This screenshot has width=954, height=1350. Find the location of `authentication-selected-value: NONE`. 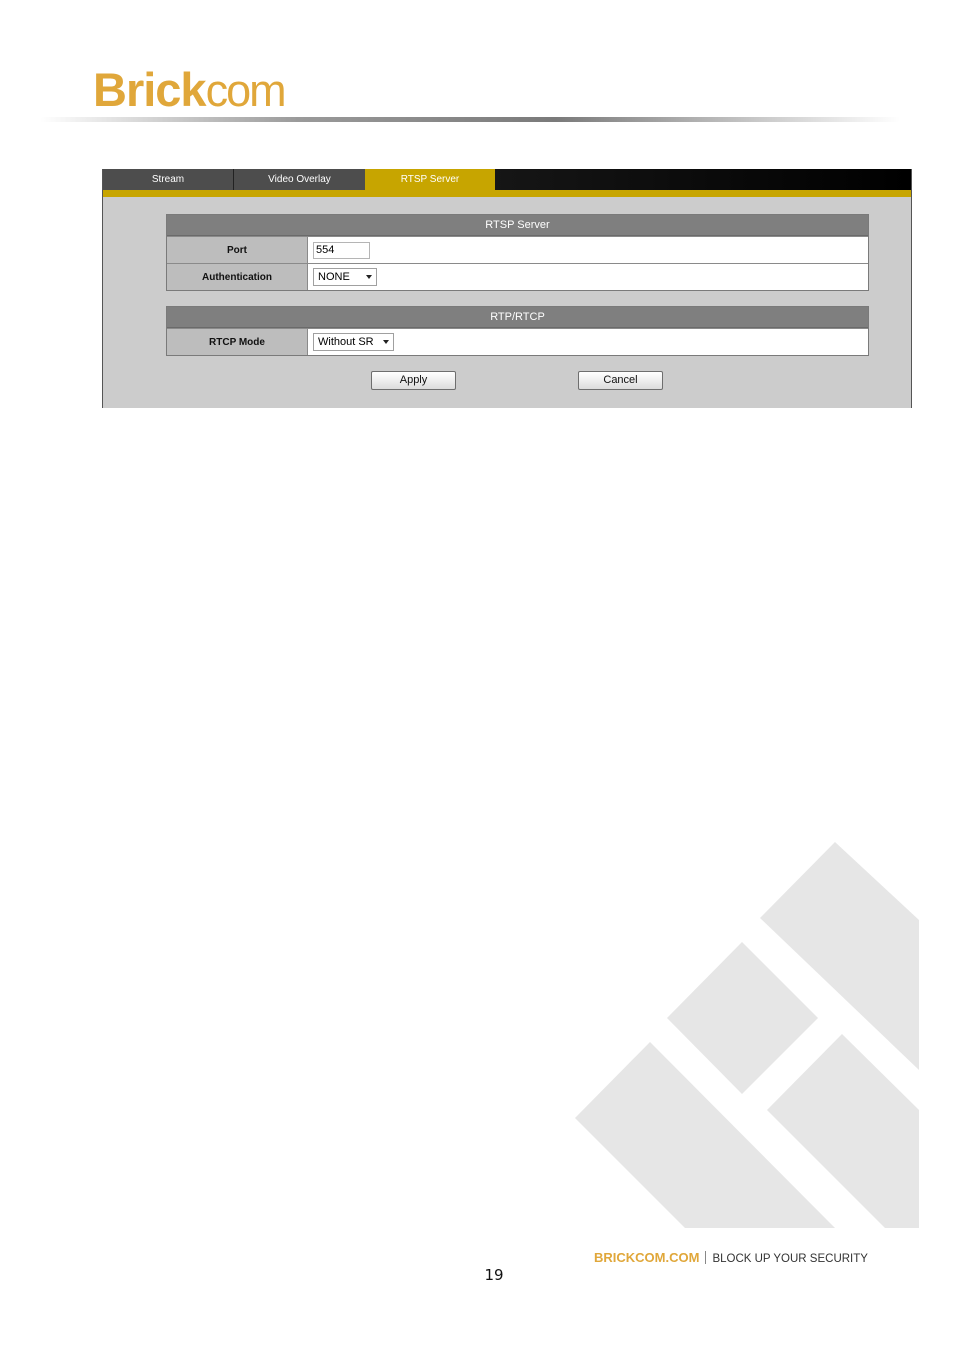

authentication-selected-value: NONE is located at coordinates (334, 277).